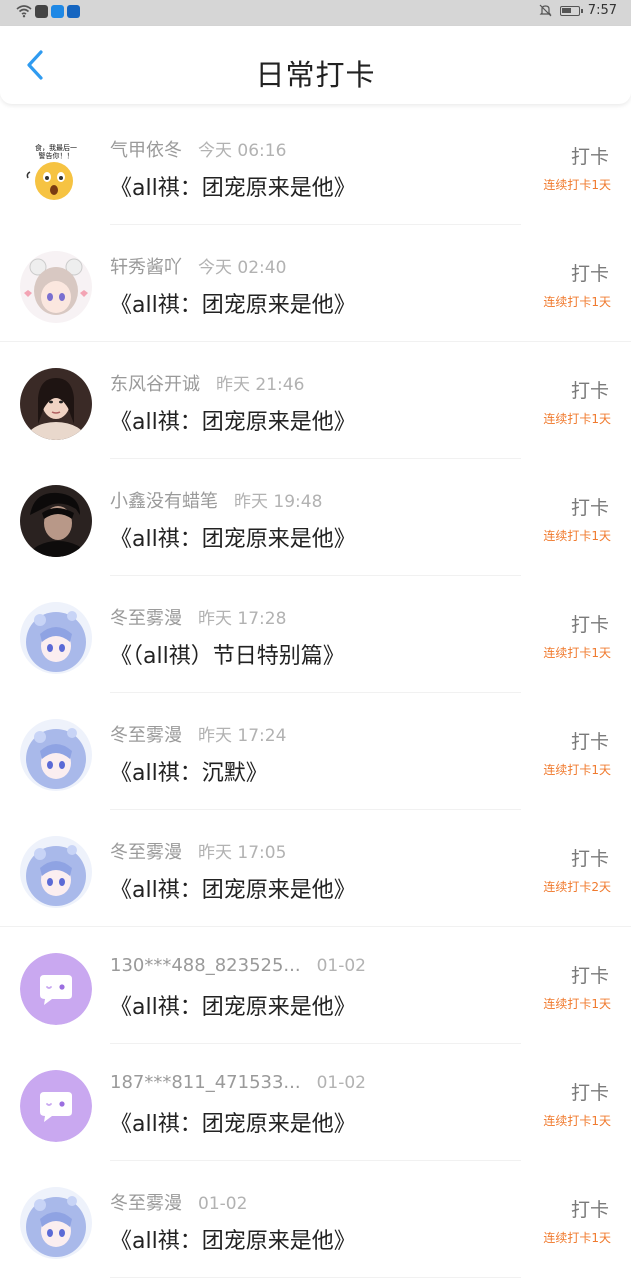 The width and height of the screenshot is (631, 1280). I want to click on list-item: 东风谷开诚 昨天 21:46 《all祺：团宠原来是他》 打卡 连续打卡1天, so click(315, 400).